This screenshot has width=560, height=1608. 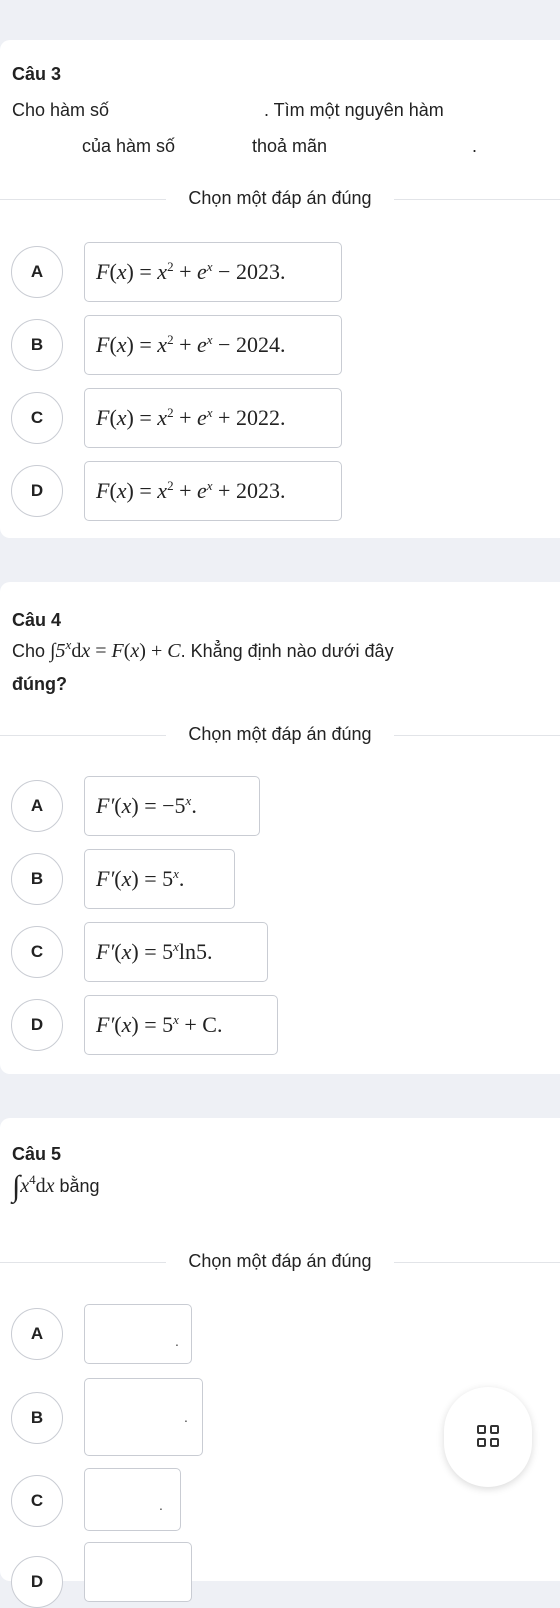 I want to click on option-a-answer: ., so click(x=138, y=1334).